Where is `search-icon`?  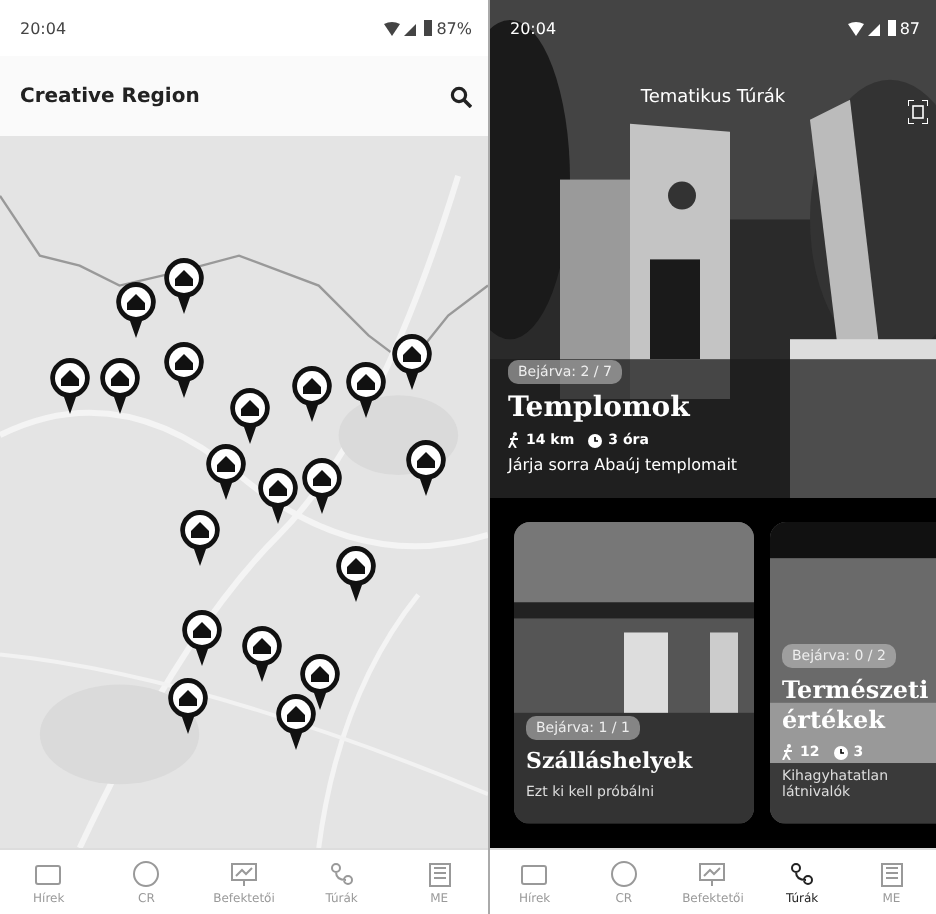 search-icon is located at coordinates (461, 96).